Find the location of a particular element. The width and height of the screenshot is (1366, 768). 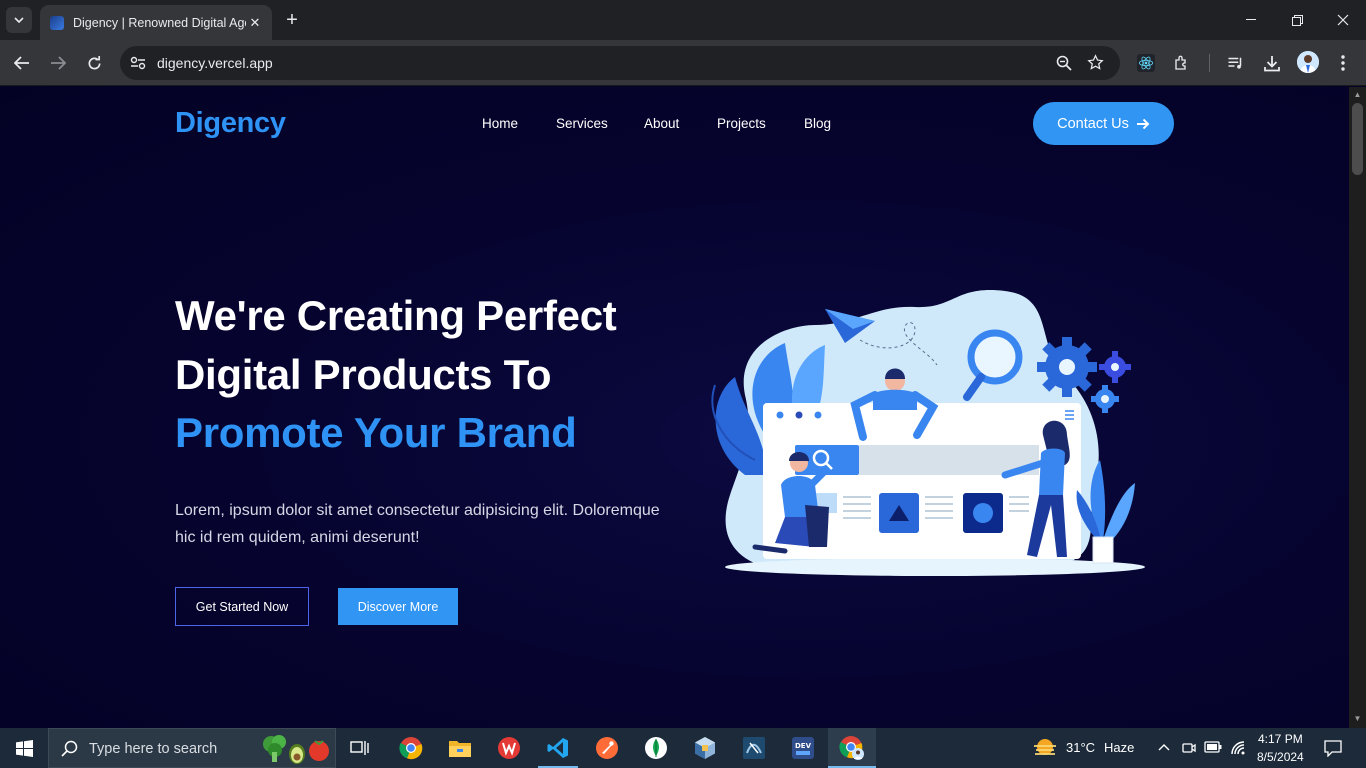

hero-heading-accent: Promote Your Brand is located at coordinates (376, 432).